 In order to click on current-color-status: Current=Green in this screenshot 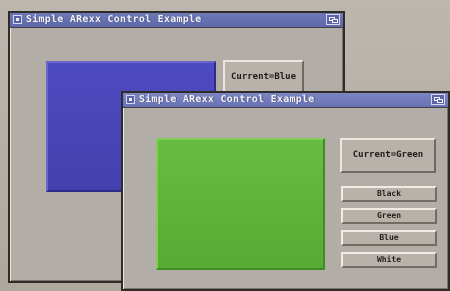, I will do `click(388, 155)`.